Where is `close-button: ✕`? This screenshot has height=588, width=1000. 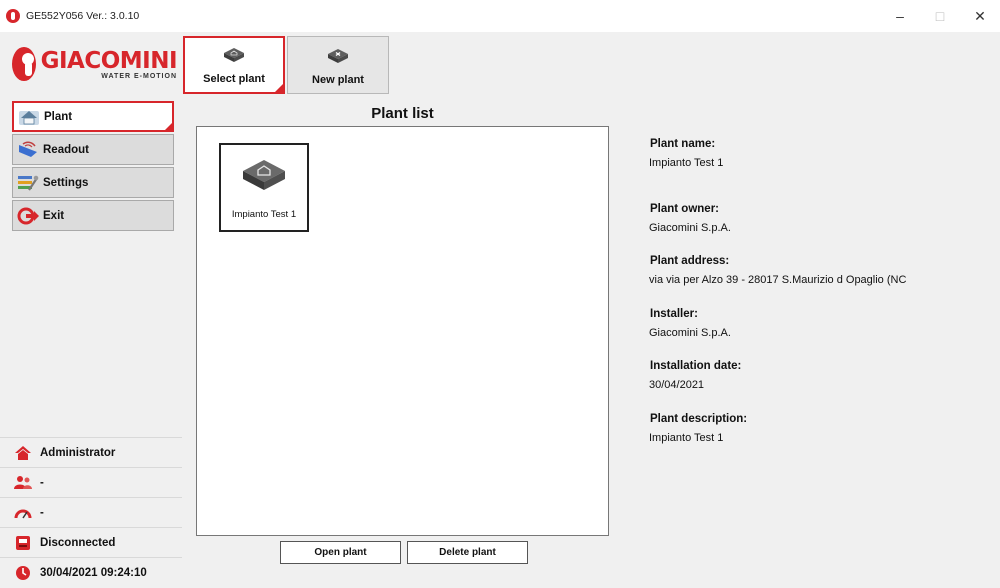
close-button: ✕ is located at coordinates (980, 16).